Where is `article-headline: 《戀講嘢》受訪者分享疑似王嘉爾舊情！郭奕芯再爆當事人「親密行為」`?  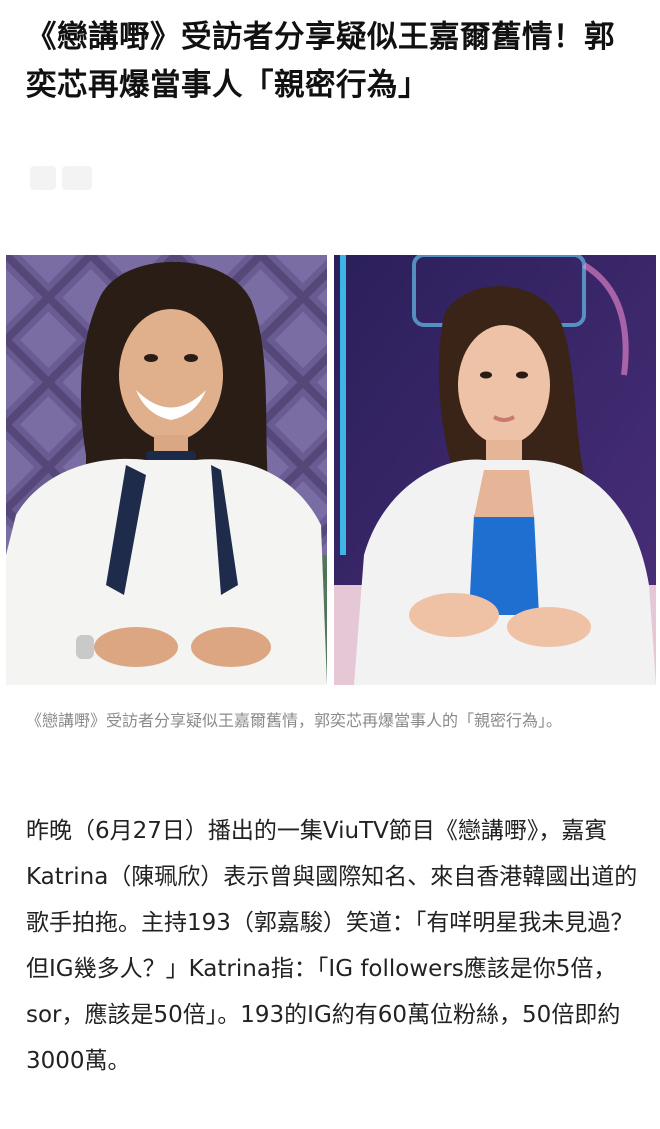
article-headline: 《戀講嘢》受訪者分享疑似王嘉爾舊情！郭奕芯再爆當事人「親密行為」 is located at coordinates (320, 61).